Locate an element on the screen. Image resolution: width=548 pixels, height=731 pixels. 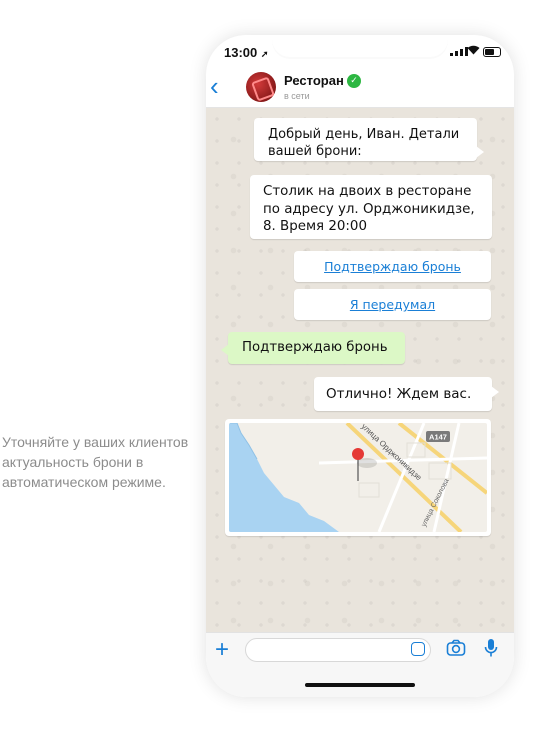
presence-status: в сети is located at coordinates (297, 96).